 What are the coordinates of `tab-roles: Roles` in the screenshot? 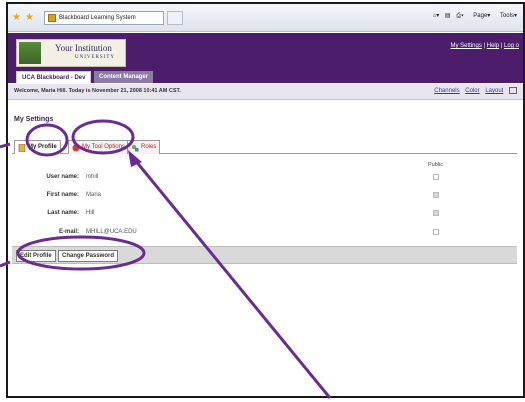 It's located at (144, 147).